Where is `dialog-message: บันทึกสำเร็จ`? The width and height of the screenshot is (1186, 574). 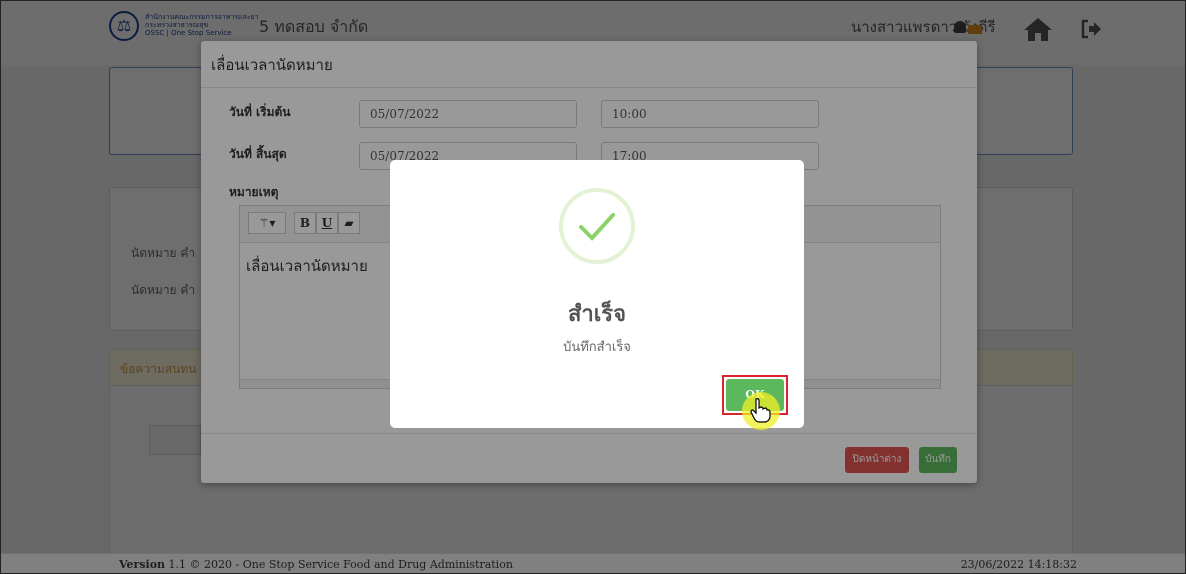 dialog-message: บันทึกสำเร็จ is located at coordinates (597, 347).